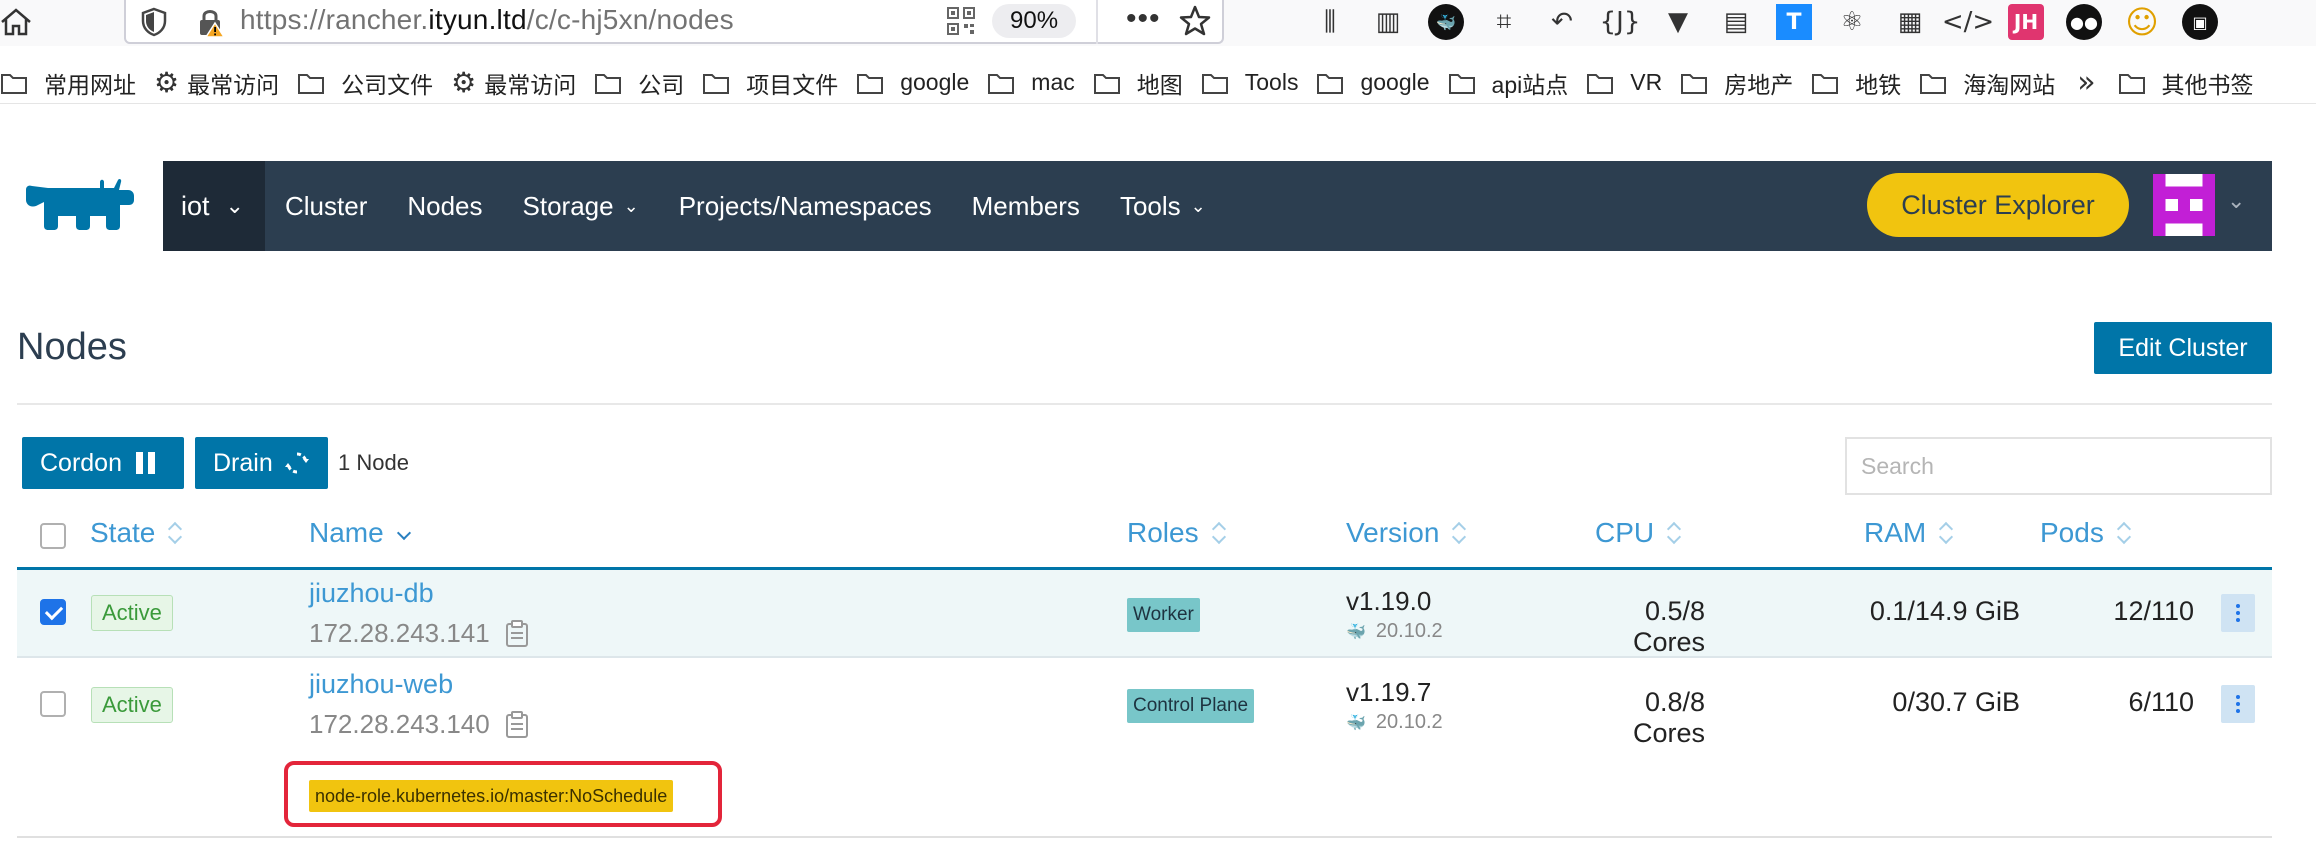 The image size is (2316, 842). Describe the element at coordinates (639, 83) in the screenshot. I see `bookmark-item: 公司` at that location.